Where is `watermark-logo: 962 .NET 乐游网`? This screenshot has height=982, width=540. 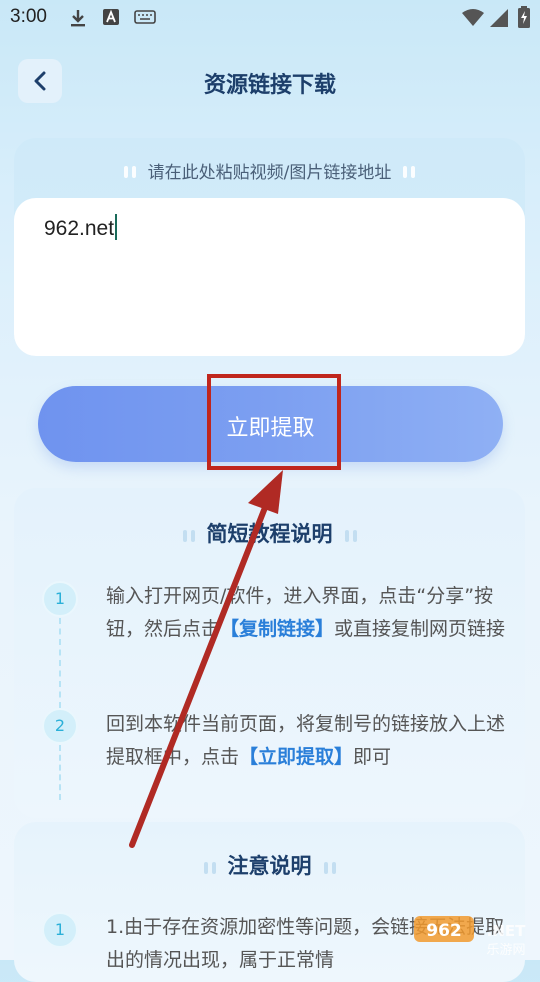 watermark-logo: 962 .NET 乐游网 is located at coordinates (474, 933).